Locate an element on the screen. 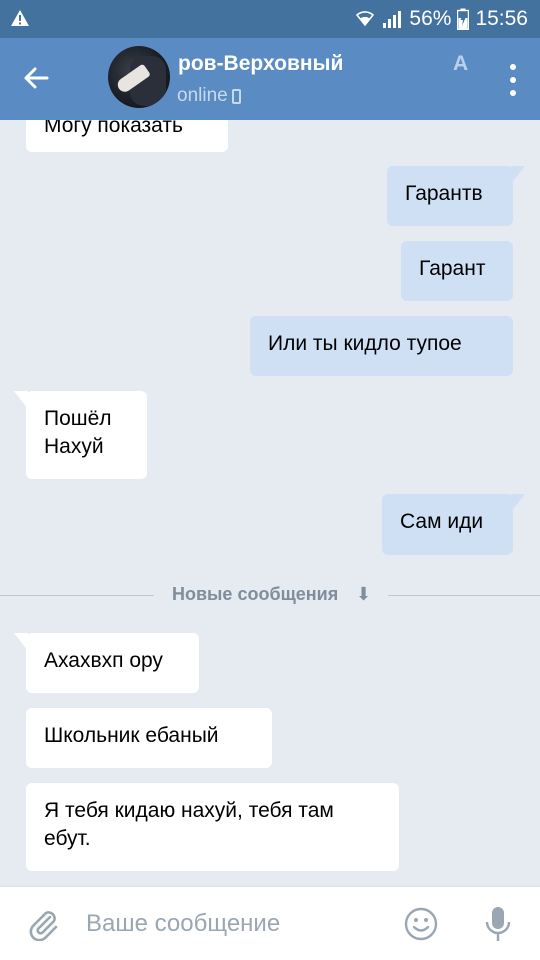 The width and height of the screenshot is (540, 960). message-text: Ахахвхп ору is located at coordinates (103, 660).